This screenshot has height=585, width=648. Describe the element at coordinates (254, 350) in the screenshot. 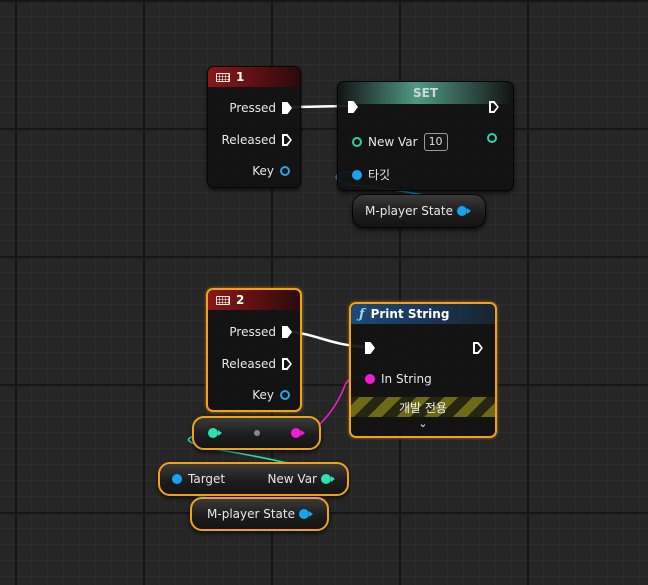

I see `key-event-node-2: 2 Pressed Released Key` at that location.